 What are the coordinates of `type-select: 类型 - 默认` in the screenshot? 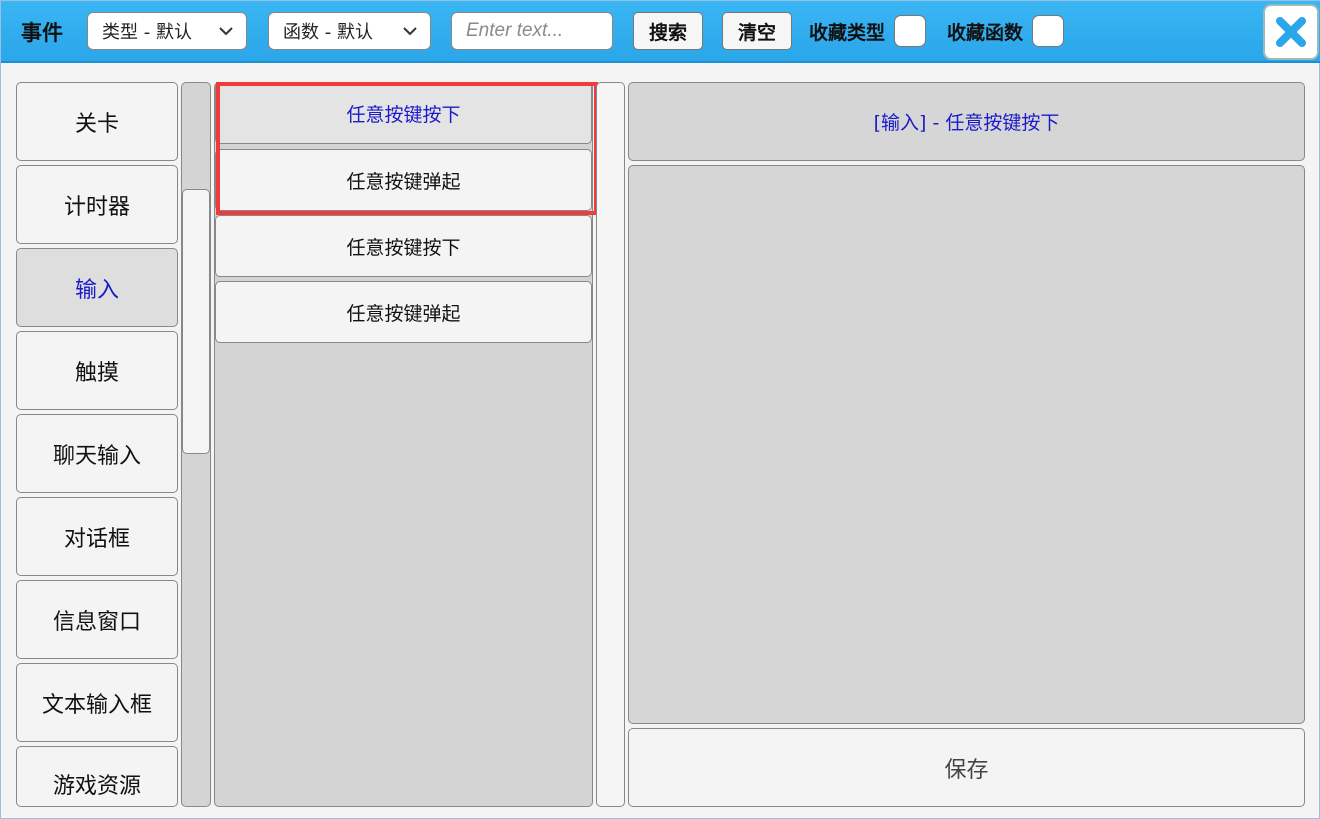 It's located at (167, 31).